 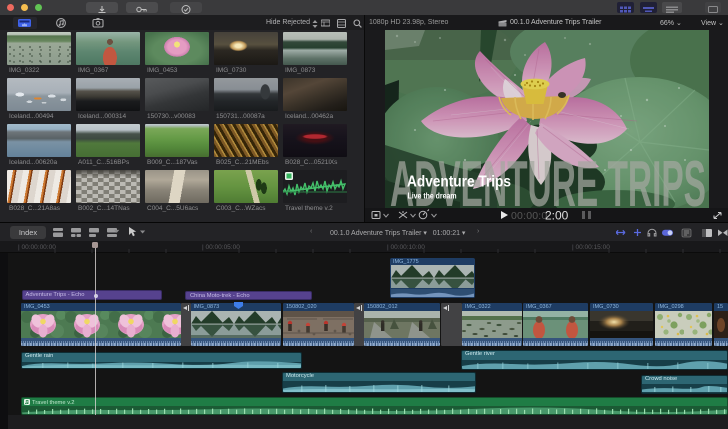 What do you see at coordinates (557, 216) in the screenshot?
I see `svg-text: 2:00` at bounding box center [557, 216].